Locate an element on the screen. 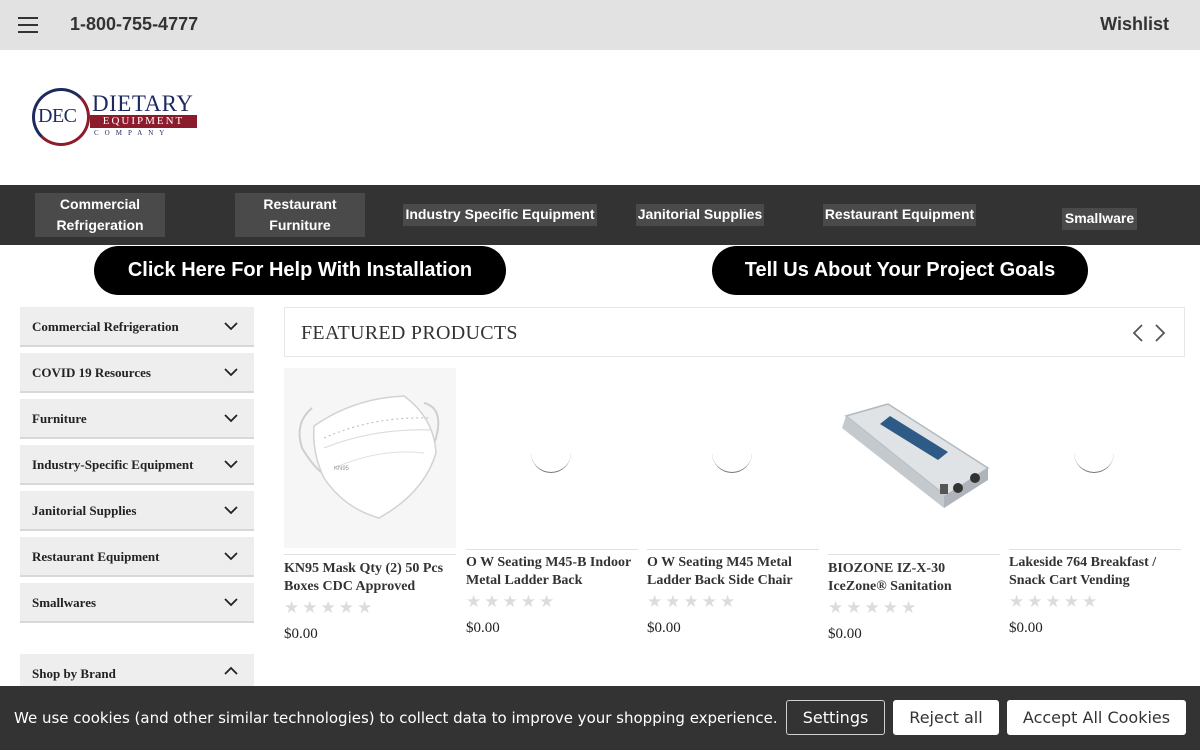 The height and width of the screenshot is (750, 1200). sidebar-item-label: Furniture is located at coordinates (59, 418).